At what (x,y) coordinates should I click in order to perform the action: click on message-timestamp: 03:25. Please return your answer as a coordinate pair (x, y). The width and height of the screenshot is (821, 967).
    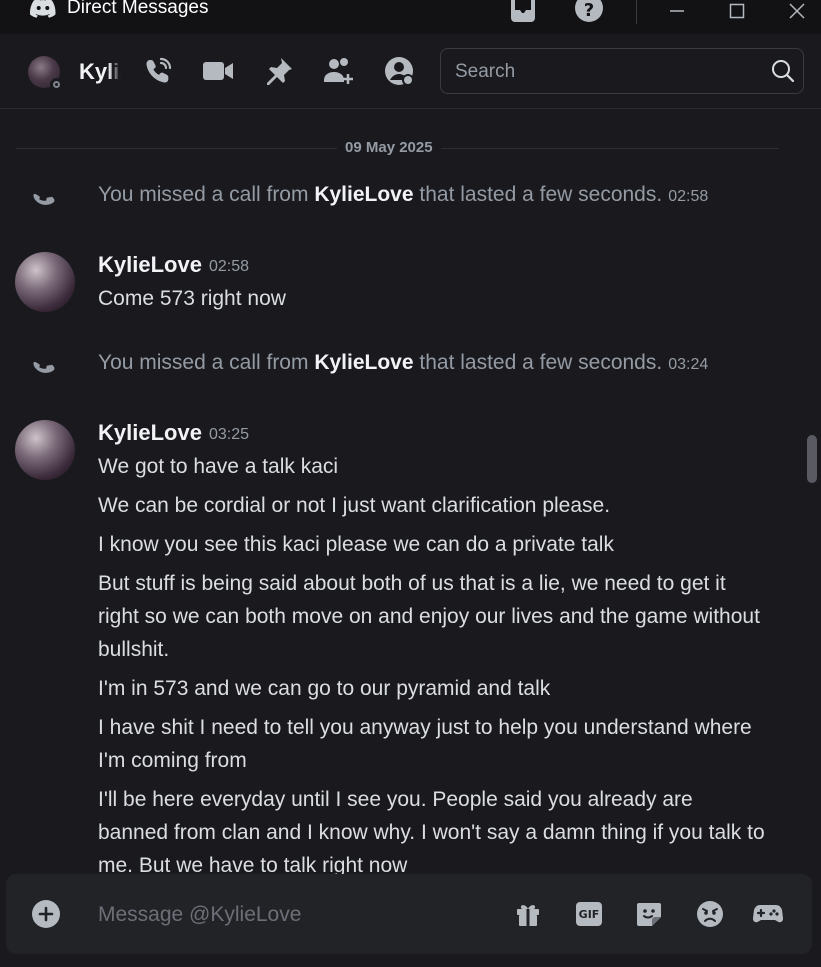
    Looking at the image, I should click on (229, 435).